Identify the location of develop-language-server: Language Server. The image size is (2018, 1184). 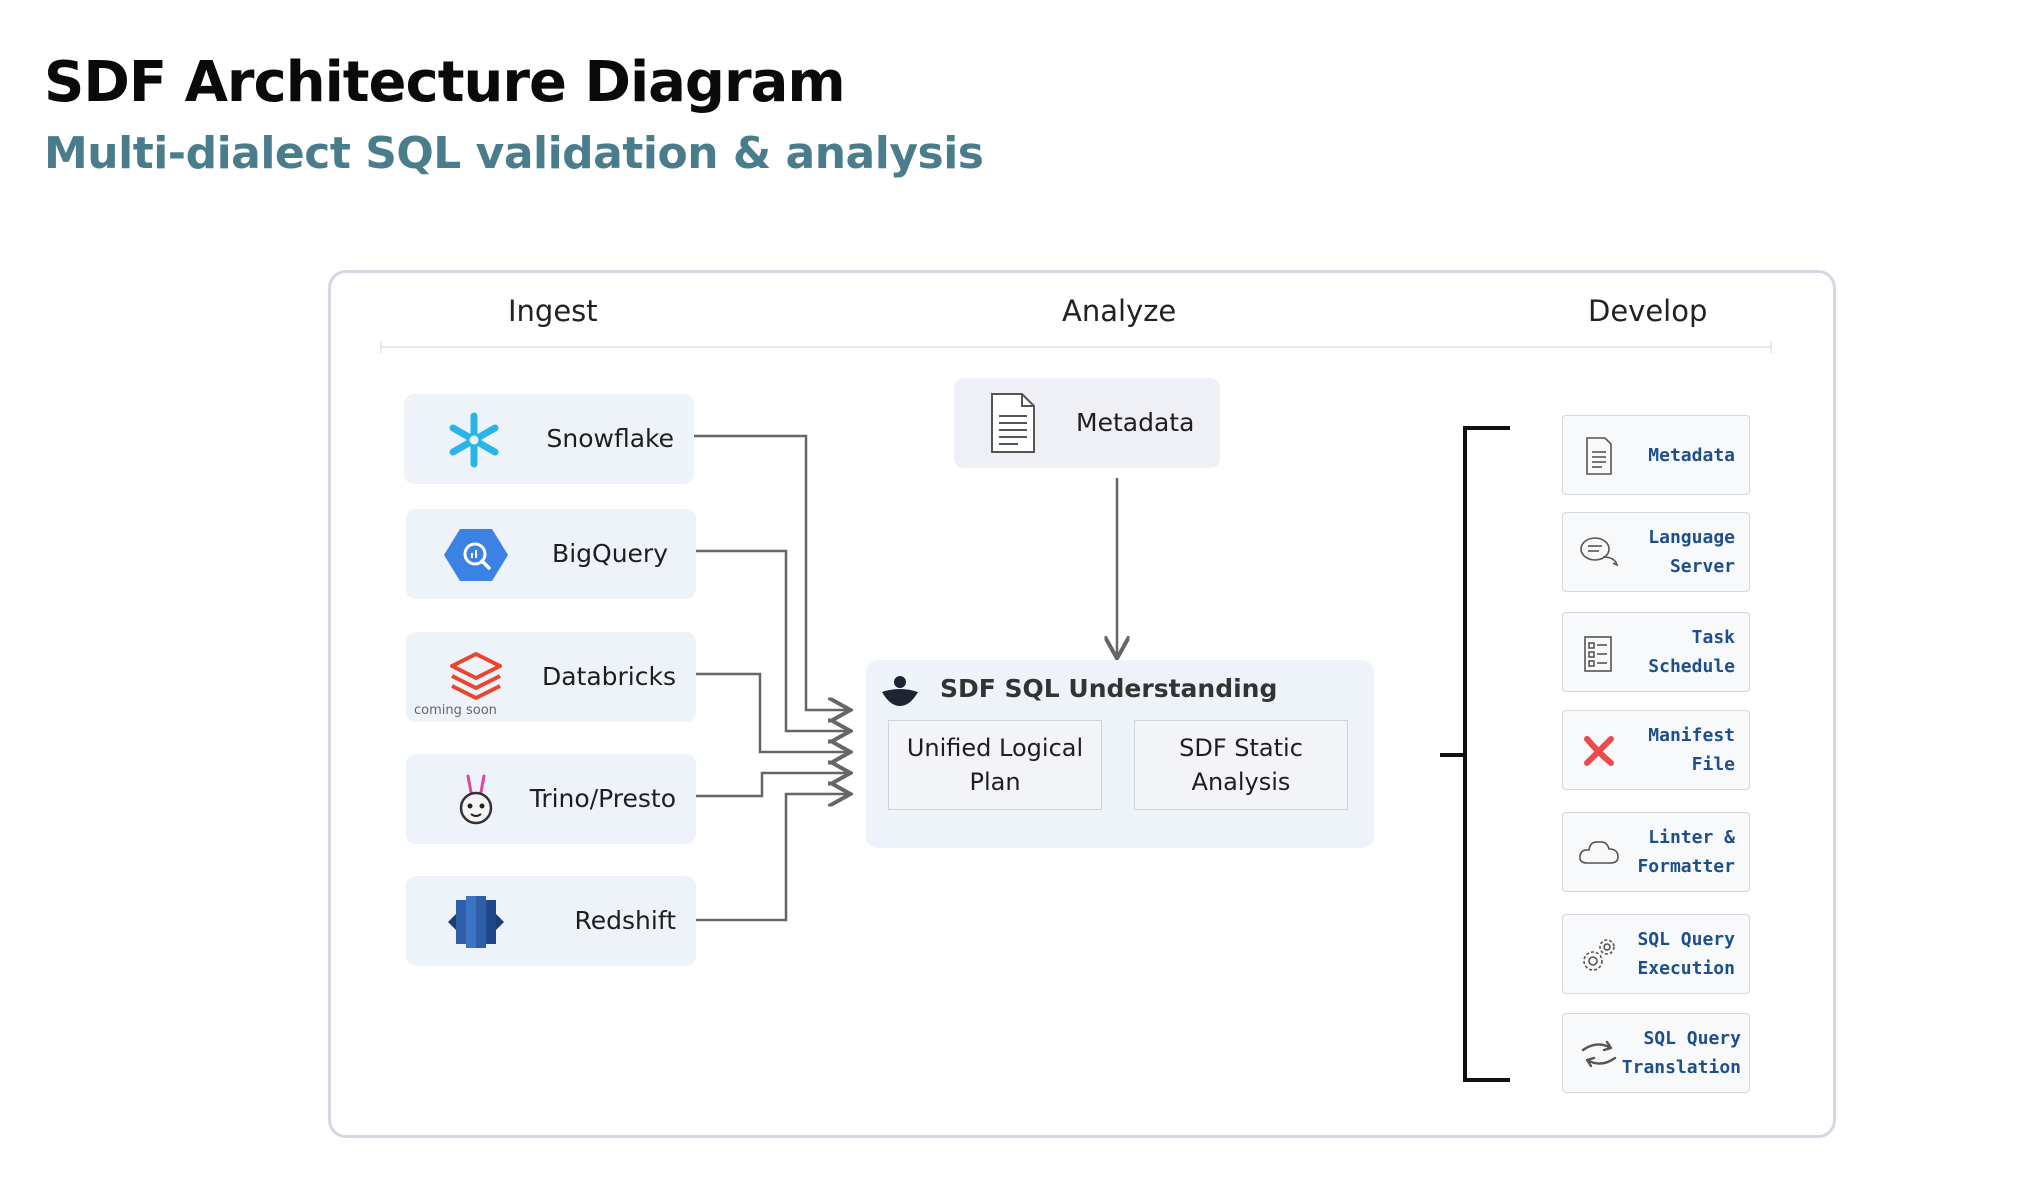
(1656, 552).